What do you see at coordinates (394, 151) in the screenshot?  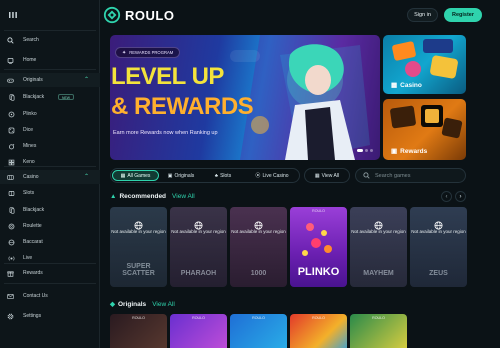 I see `gift-icon: ▣` at bounding box center [394, 151].